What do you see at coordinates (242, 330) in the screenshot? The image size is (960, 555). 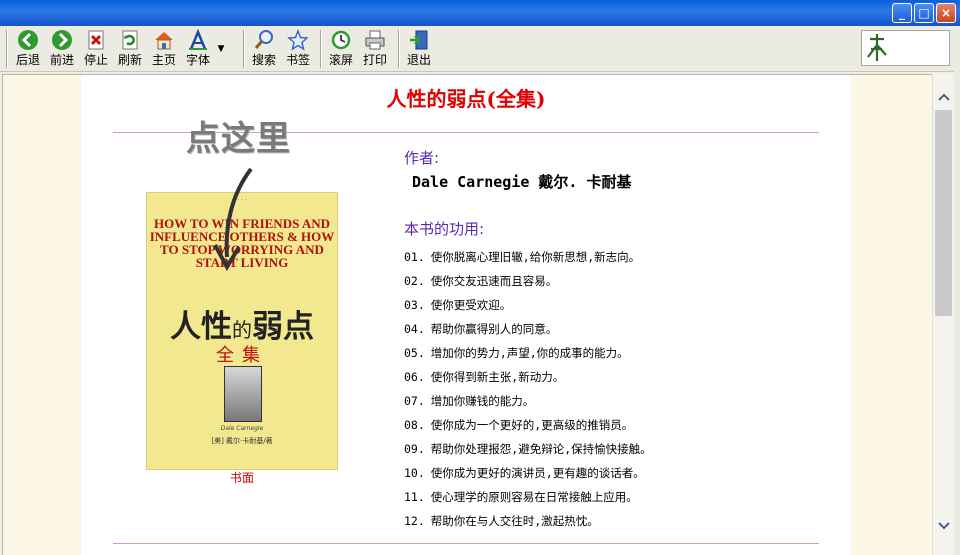 I see `cover-title-part: 的` at bounding box center [242, 330].